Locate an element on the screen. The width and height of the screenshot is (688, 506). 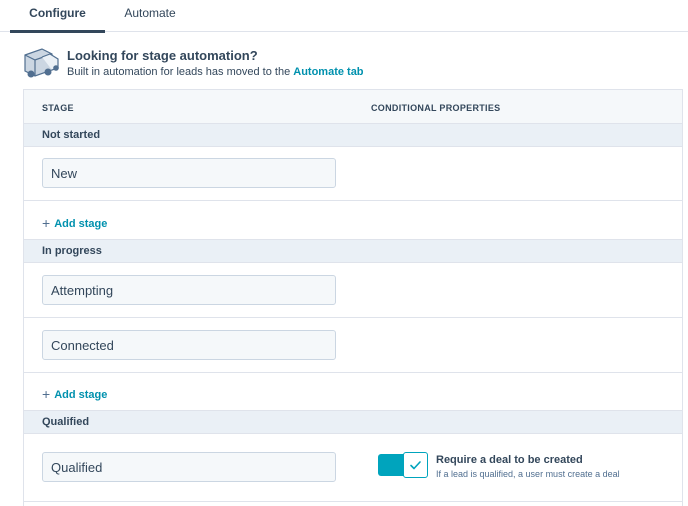
require-deal-title: Require a deal to be created is located at coordinates (509, 460).